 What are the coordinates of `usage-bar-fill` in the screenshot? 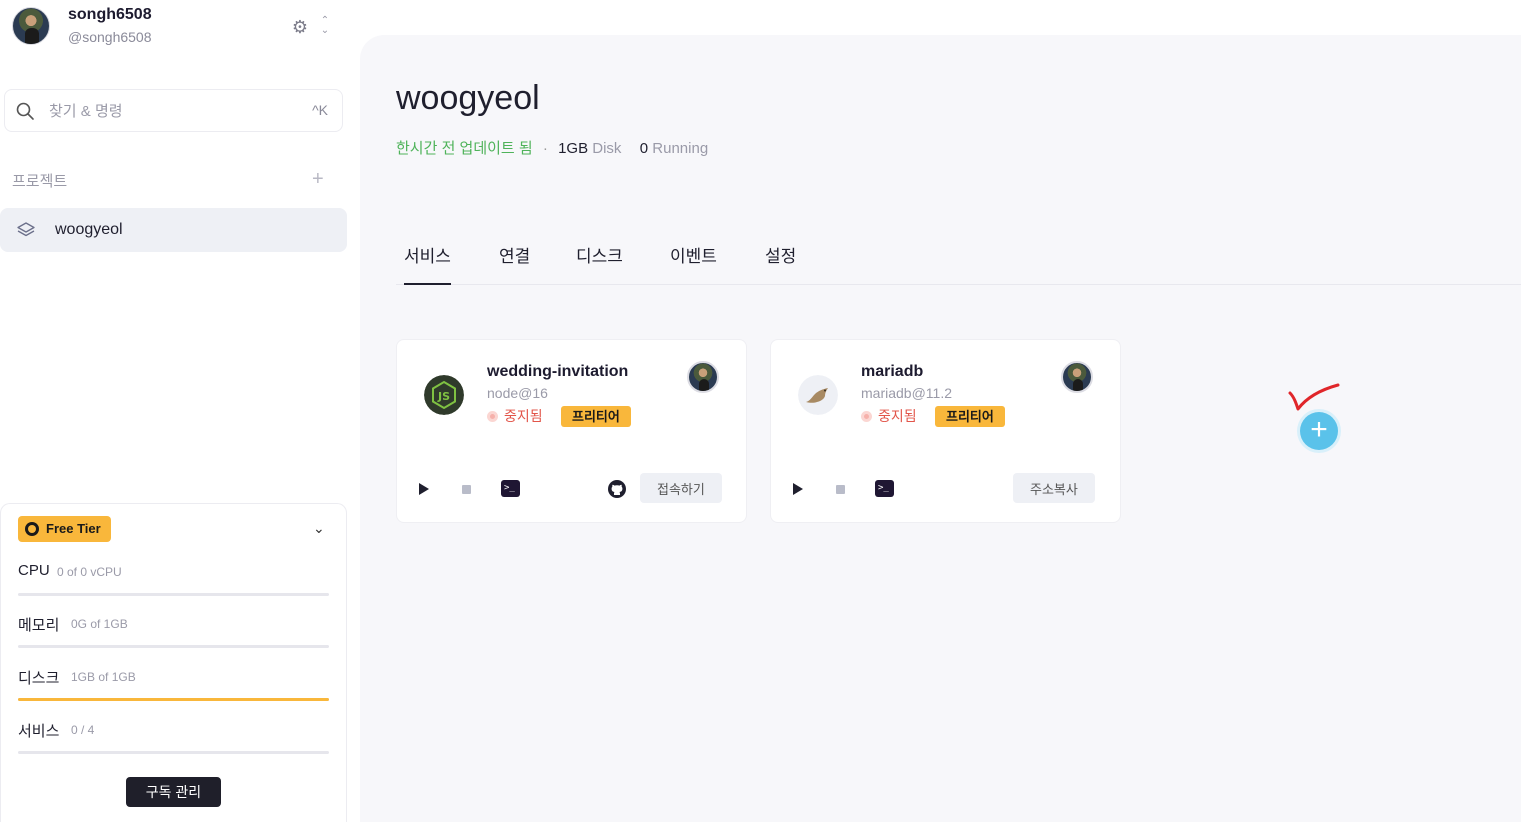 It's located at (173, 699).